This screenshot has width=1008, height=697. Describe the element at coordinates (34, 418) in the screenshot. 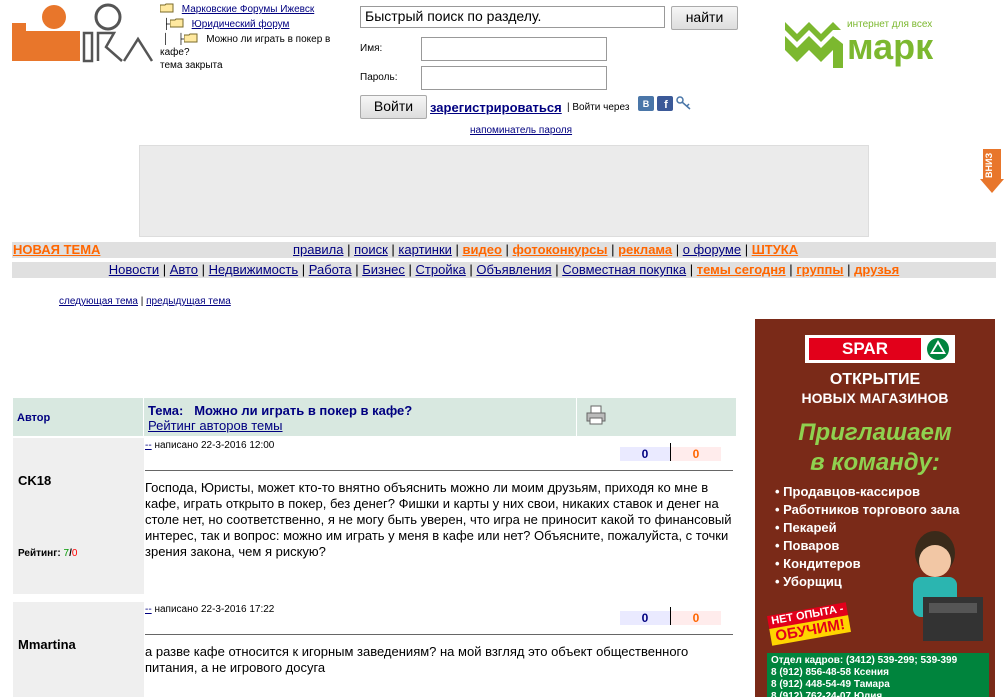

I see `author-header-label: Автор` at that location.